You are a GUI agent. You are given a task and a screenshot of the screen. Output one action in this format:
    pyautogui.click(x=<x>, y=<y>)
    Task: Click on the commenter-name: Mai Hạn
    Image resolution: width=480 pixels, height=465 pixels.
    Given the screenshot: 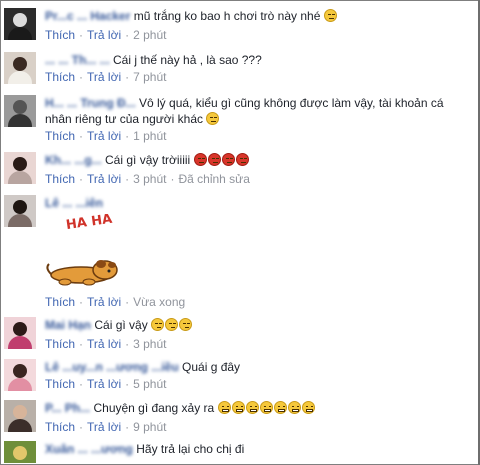 What is the action you would take?
    pyautogui.click(x=68, y=325)
    